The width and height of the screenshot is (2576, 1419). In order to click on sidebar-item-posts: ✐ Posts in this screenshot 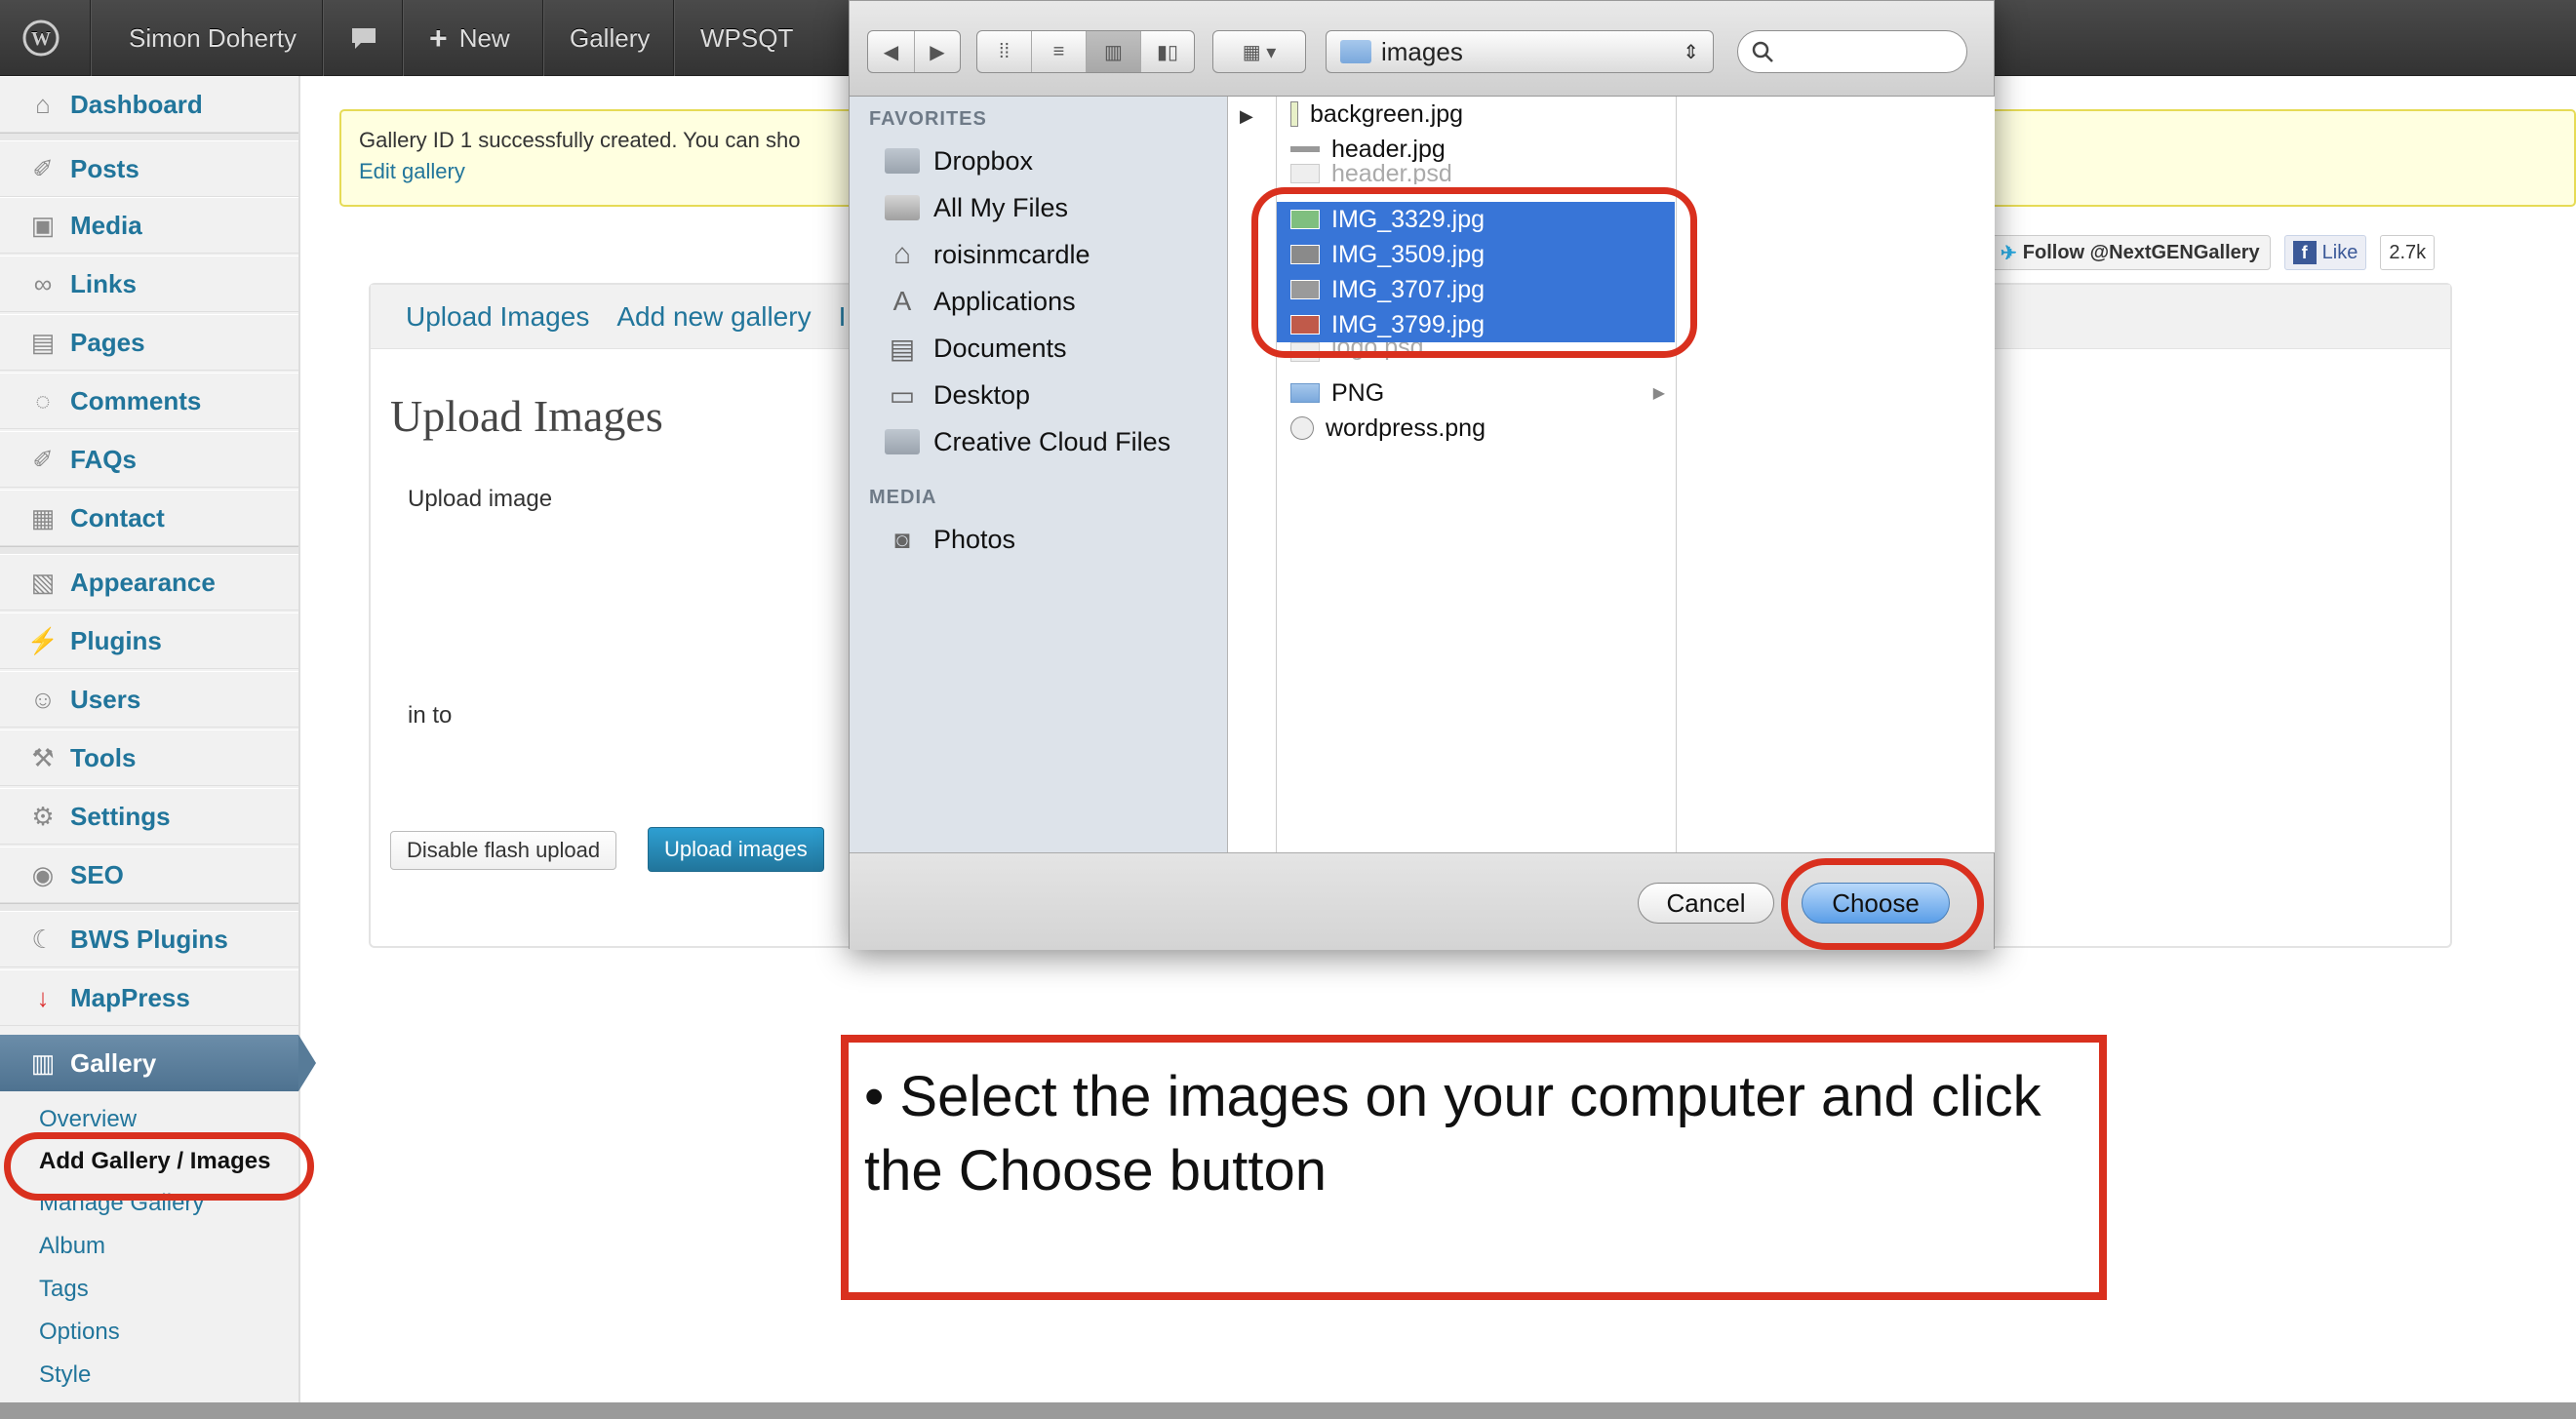, I will do `click(149, 168)`.